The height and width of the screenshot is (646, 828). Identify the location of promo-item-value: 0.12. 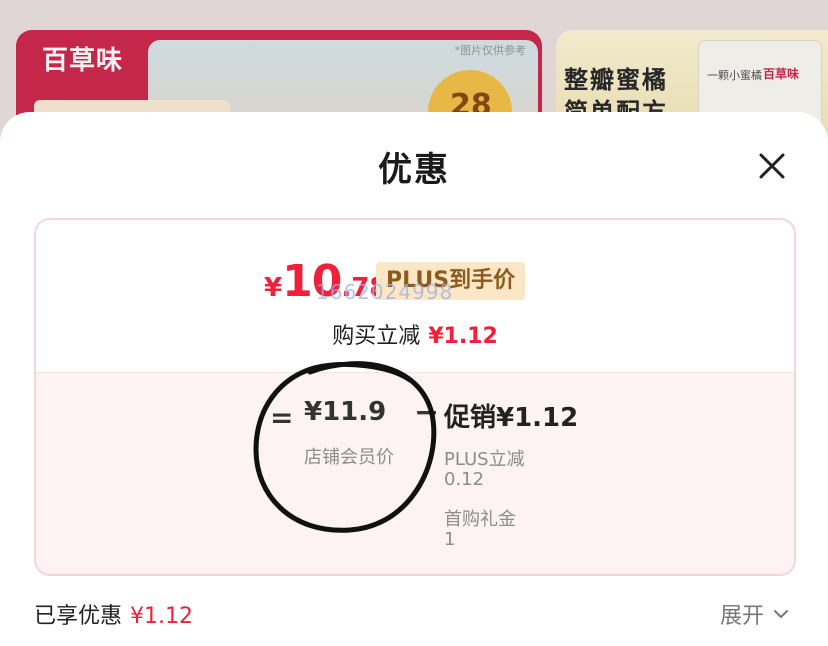
(464, 479).